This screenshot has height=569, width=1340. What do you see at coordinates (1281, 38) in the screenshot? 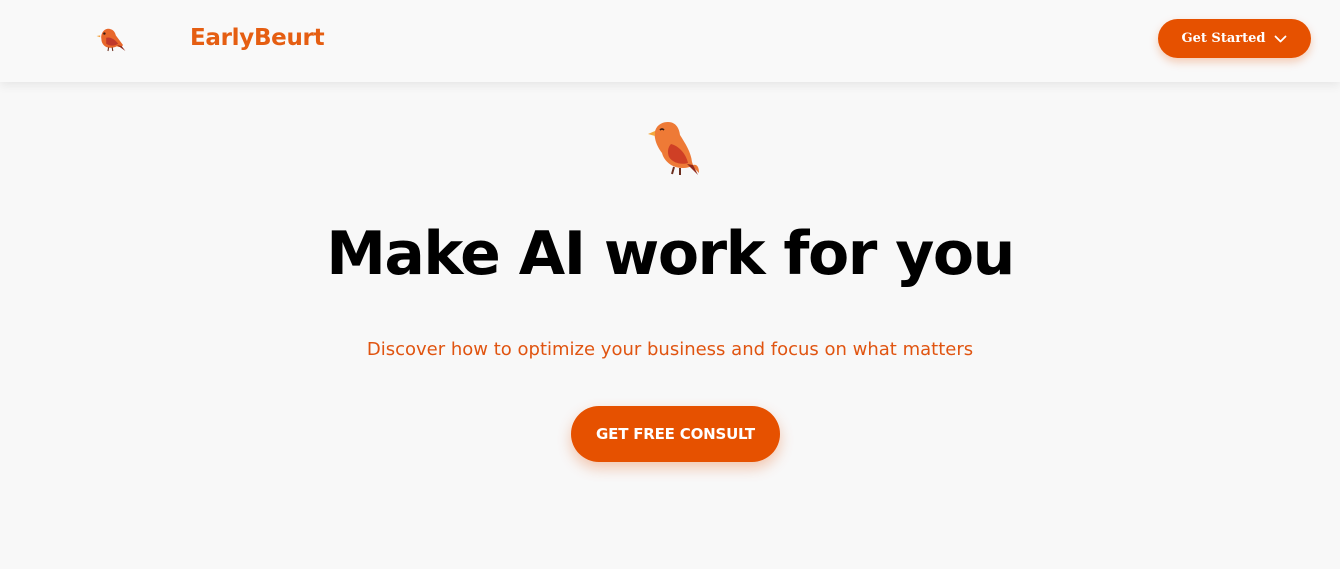
I see `chevron-down-icon` at bounding box center [1281, 38].